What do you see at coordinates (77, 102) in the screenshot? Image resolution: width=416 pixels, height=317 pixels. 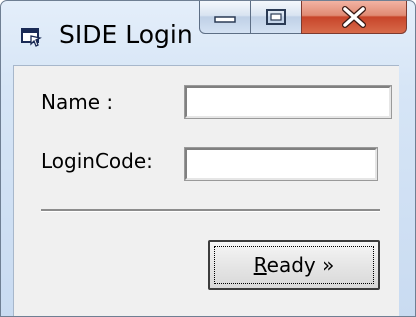 I see `name-label: Name :` at bounding box center [77, 102].